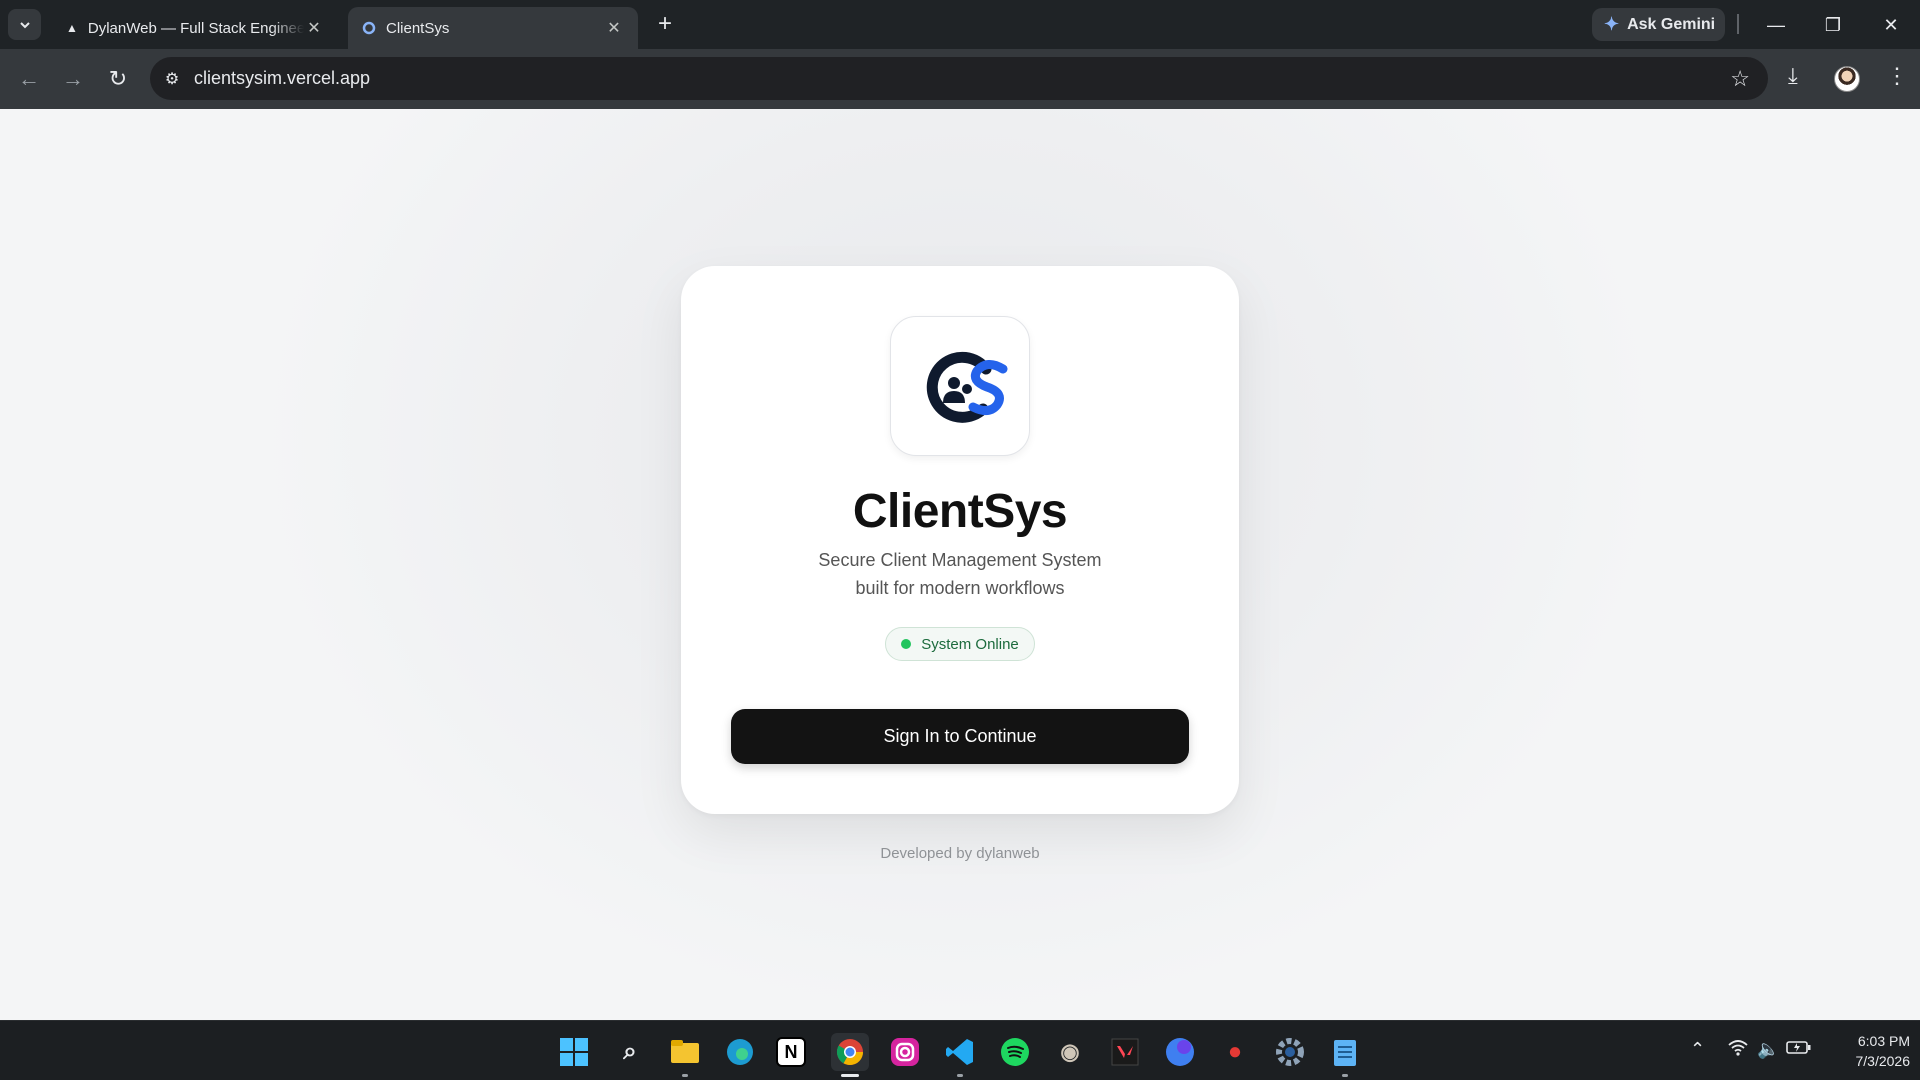  Describe the element at coordinates (1793, 76) in the screenshot. I see `download-icon: ⤓` at that location.